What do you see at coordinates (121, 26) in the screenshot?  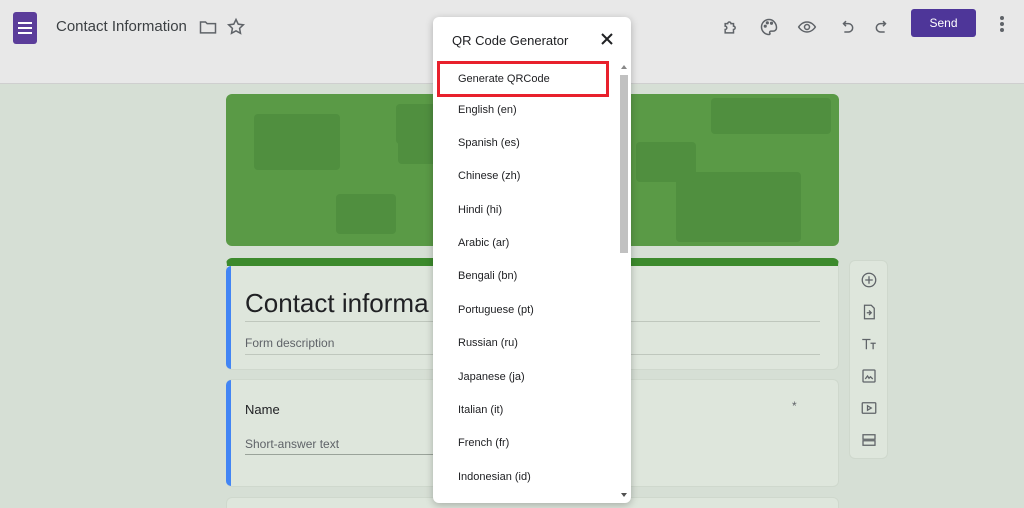 I see `document-title: Contact Information` at bounding box center [121, 26].